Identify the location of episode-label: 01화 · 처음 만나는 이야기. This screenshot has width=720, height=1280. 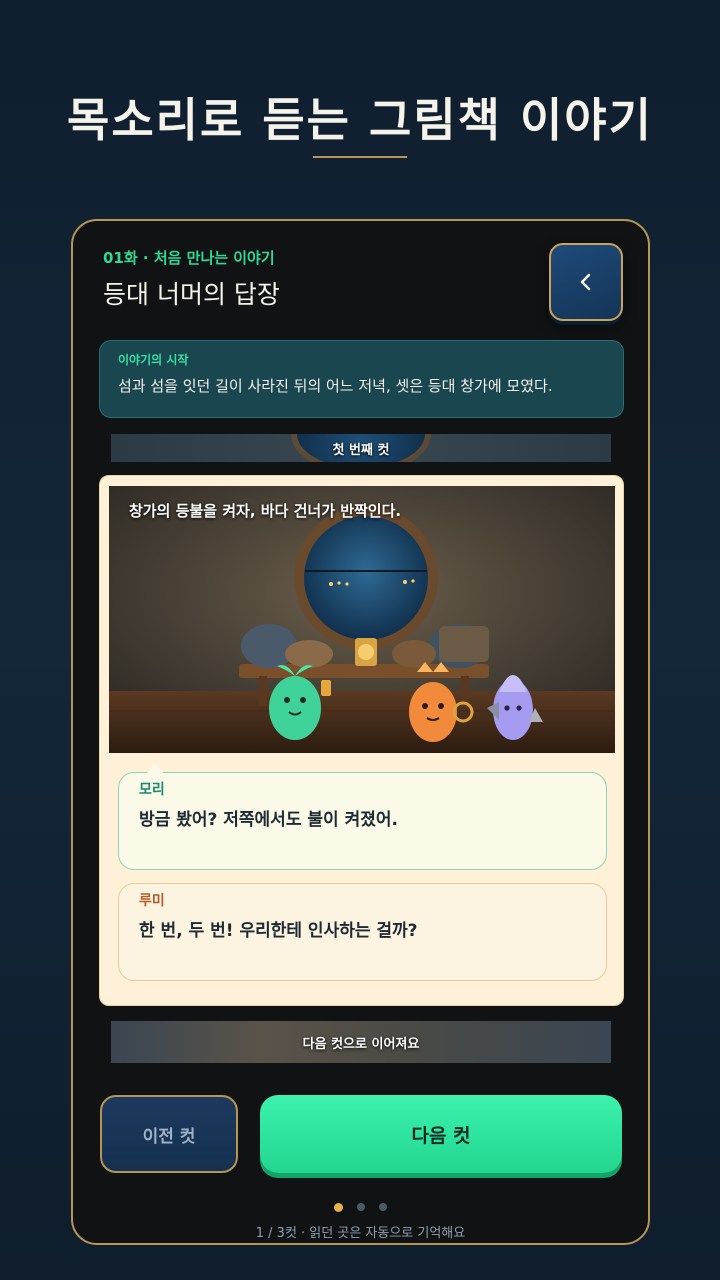
(189, 258).